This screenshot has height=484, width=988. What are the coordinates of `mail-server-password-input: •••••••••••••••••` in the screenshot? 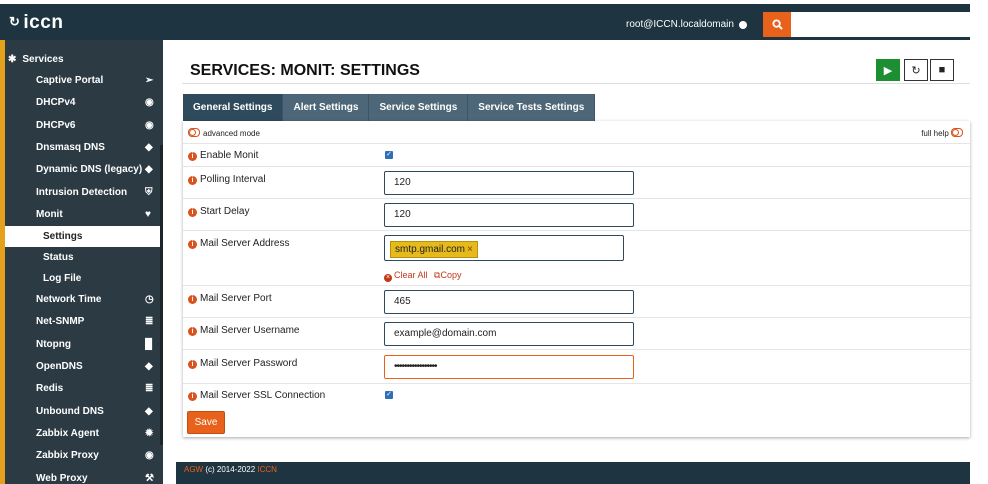 It's located at (509, 367).